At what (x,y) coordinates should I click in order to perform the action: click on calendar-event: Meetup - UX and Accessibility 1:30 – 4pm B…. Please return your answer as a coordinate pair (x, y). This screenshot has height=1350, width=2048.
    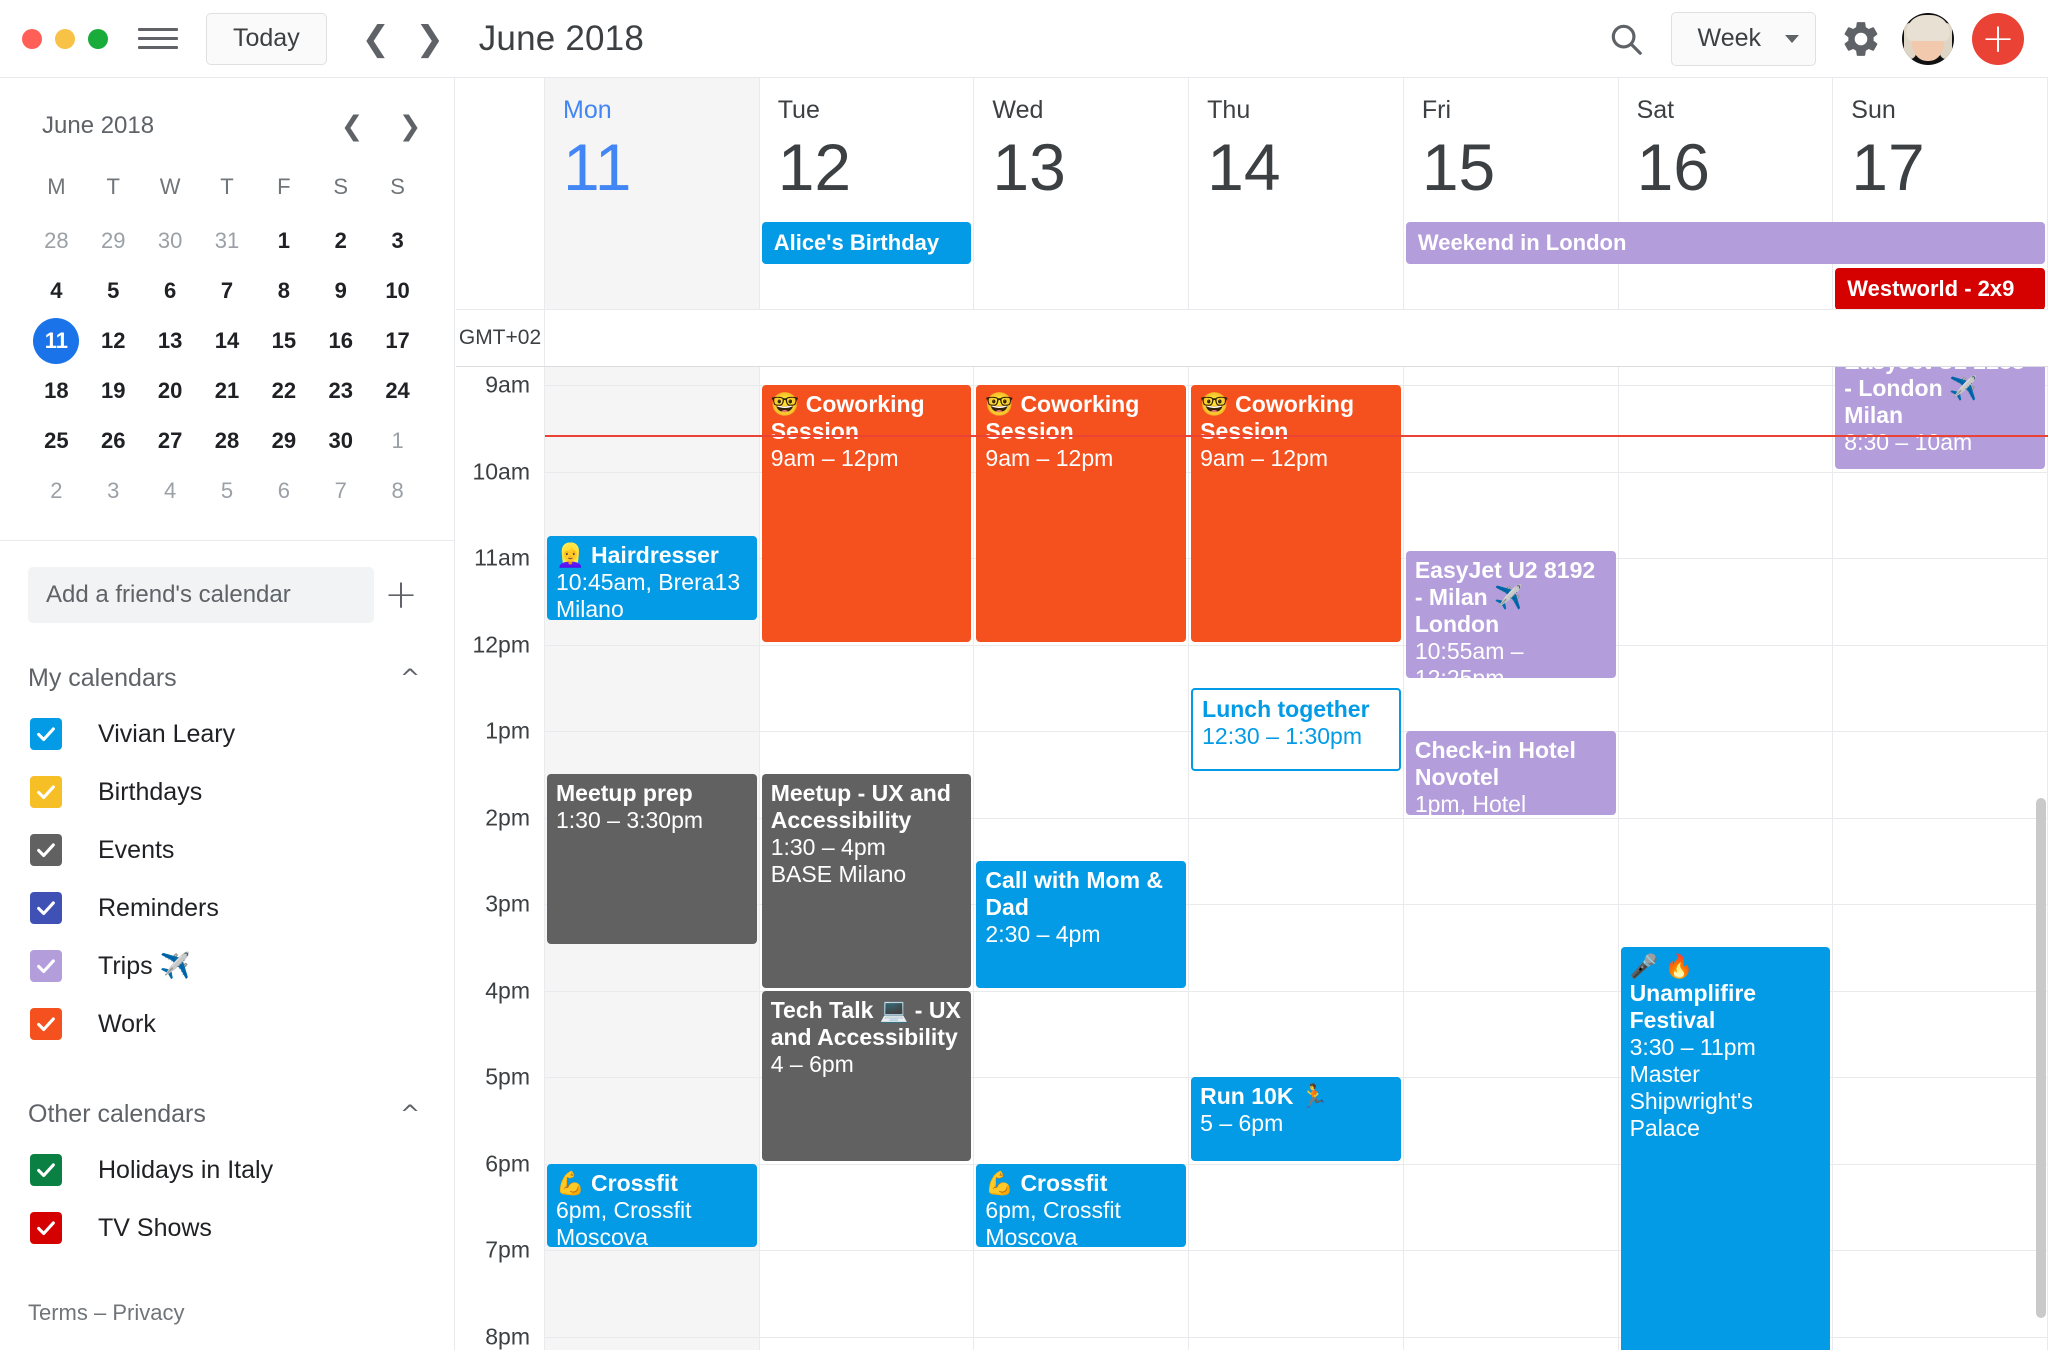
    Looking at the image, I should click on (866, 881).